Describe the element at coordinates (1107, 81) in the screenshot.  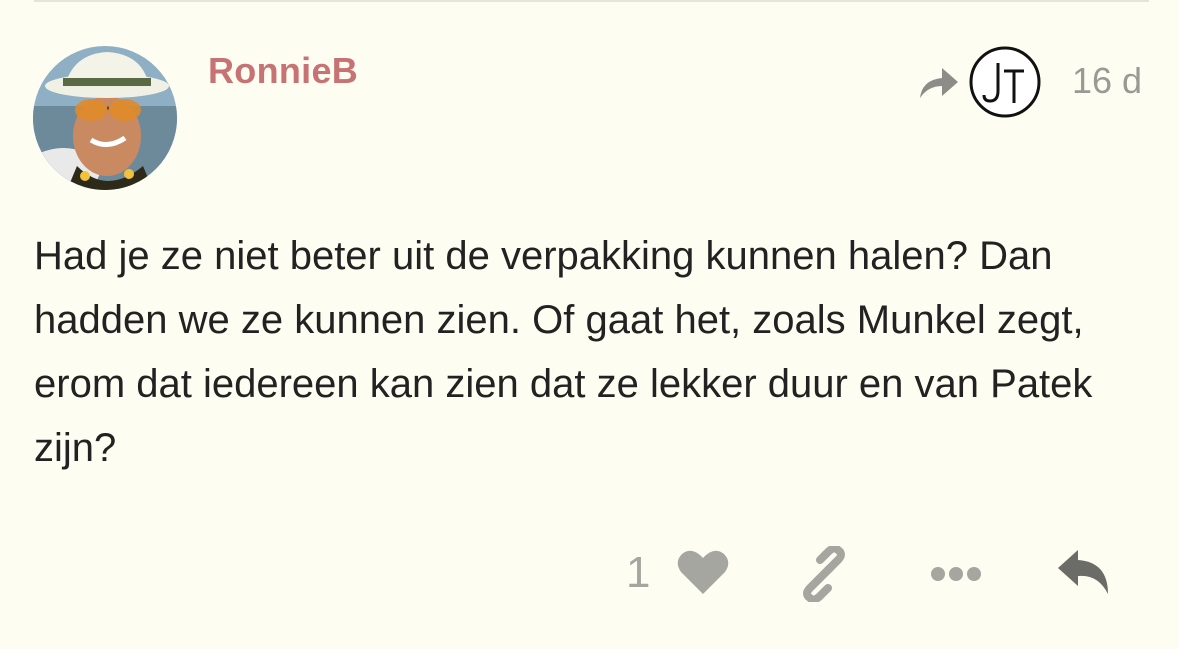
I see `post-date: 16 d` at that location.